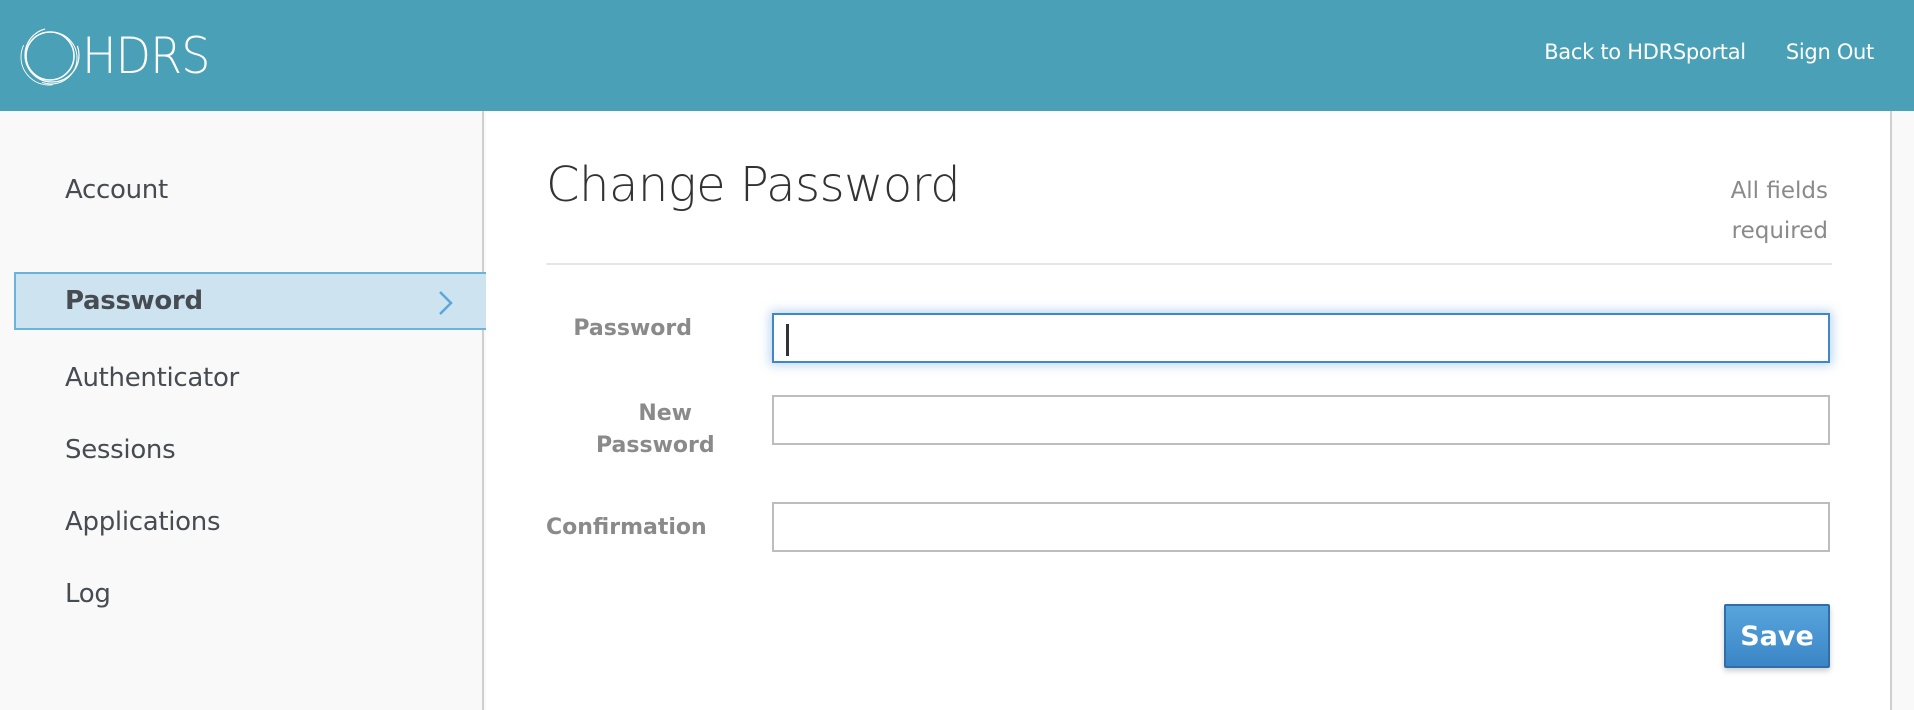 The image size is (1914, 710). I want to click on confirmation-input, so click(1301, 527).